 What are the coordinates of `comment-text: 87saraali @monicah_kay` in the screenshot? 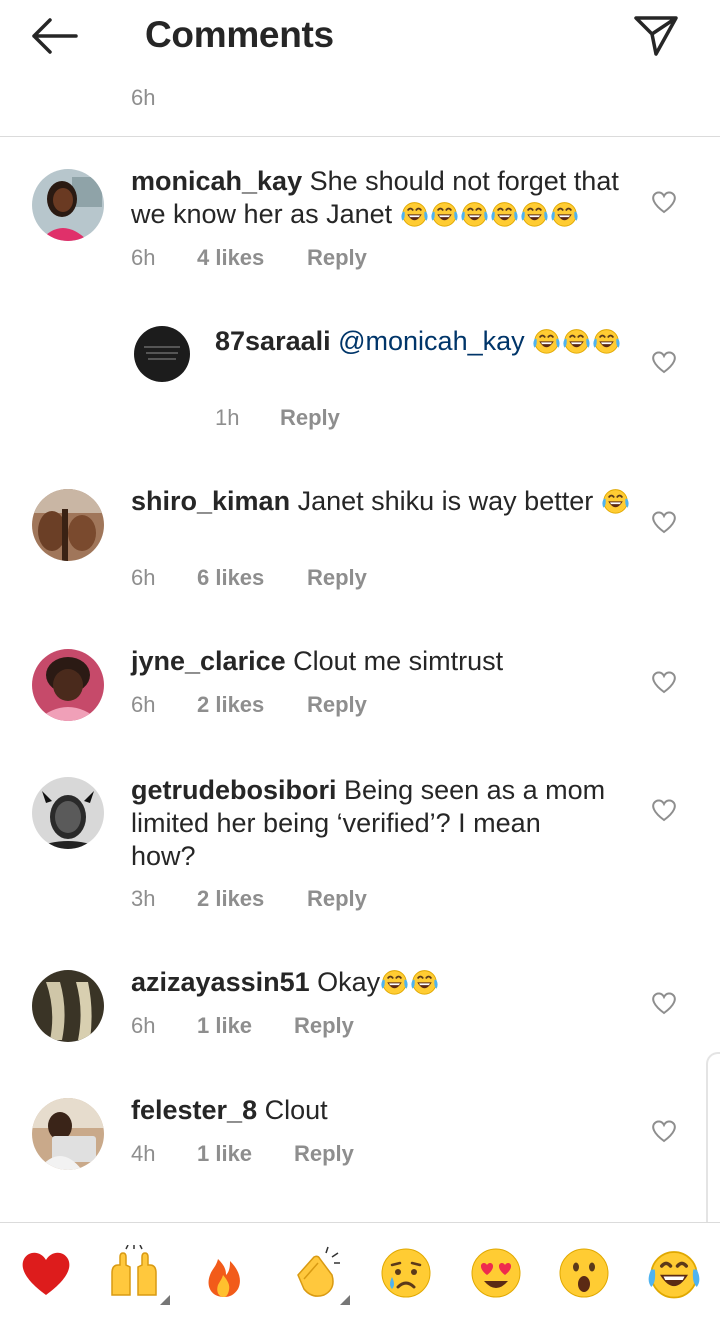 It's located at (420, 341).